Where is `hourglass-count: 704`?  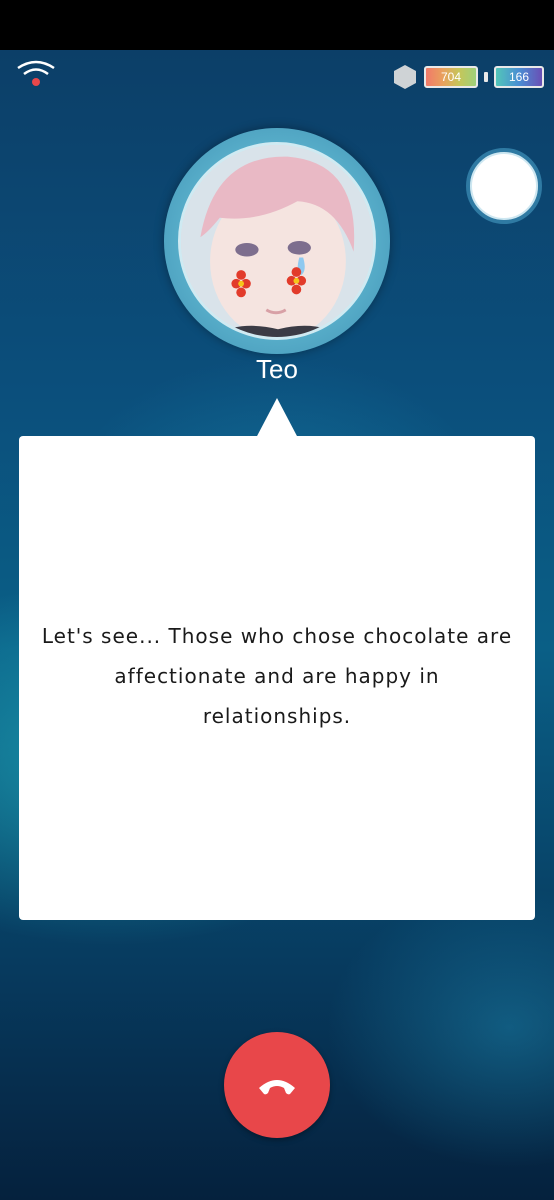
hourglass-count: 704 is located at coordinates (451, 77).